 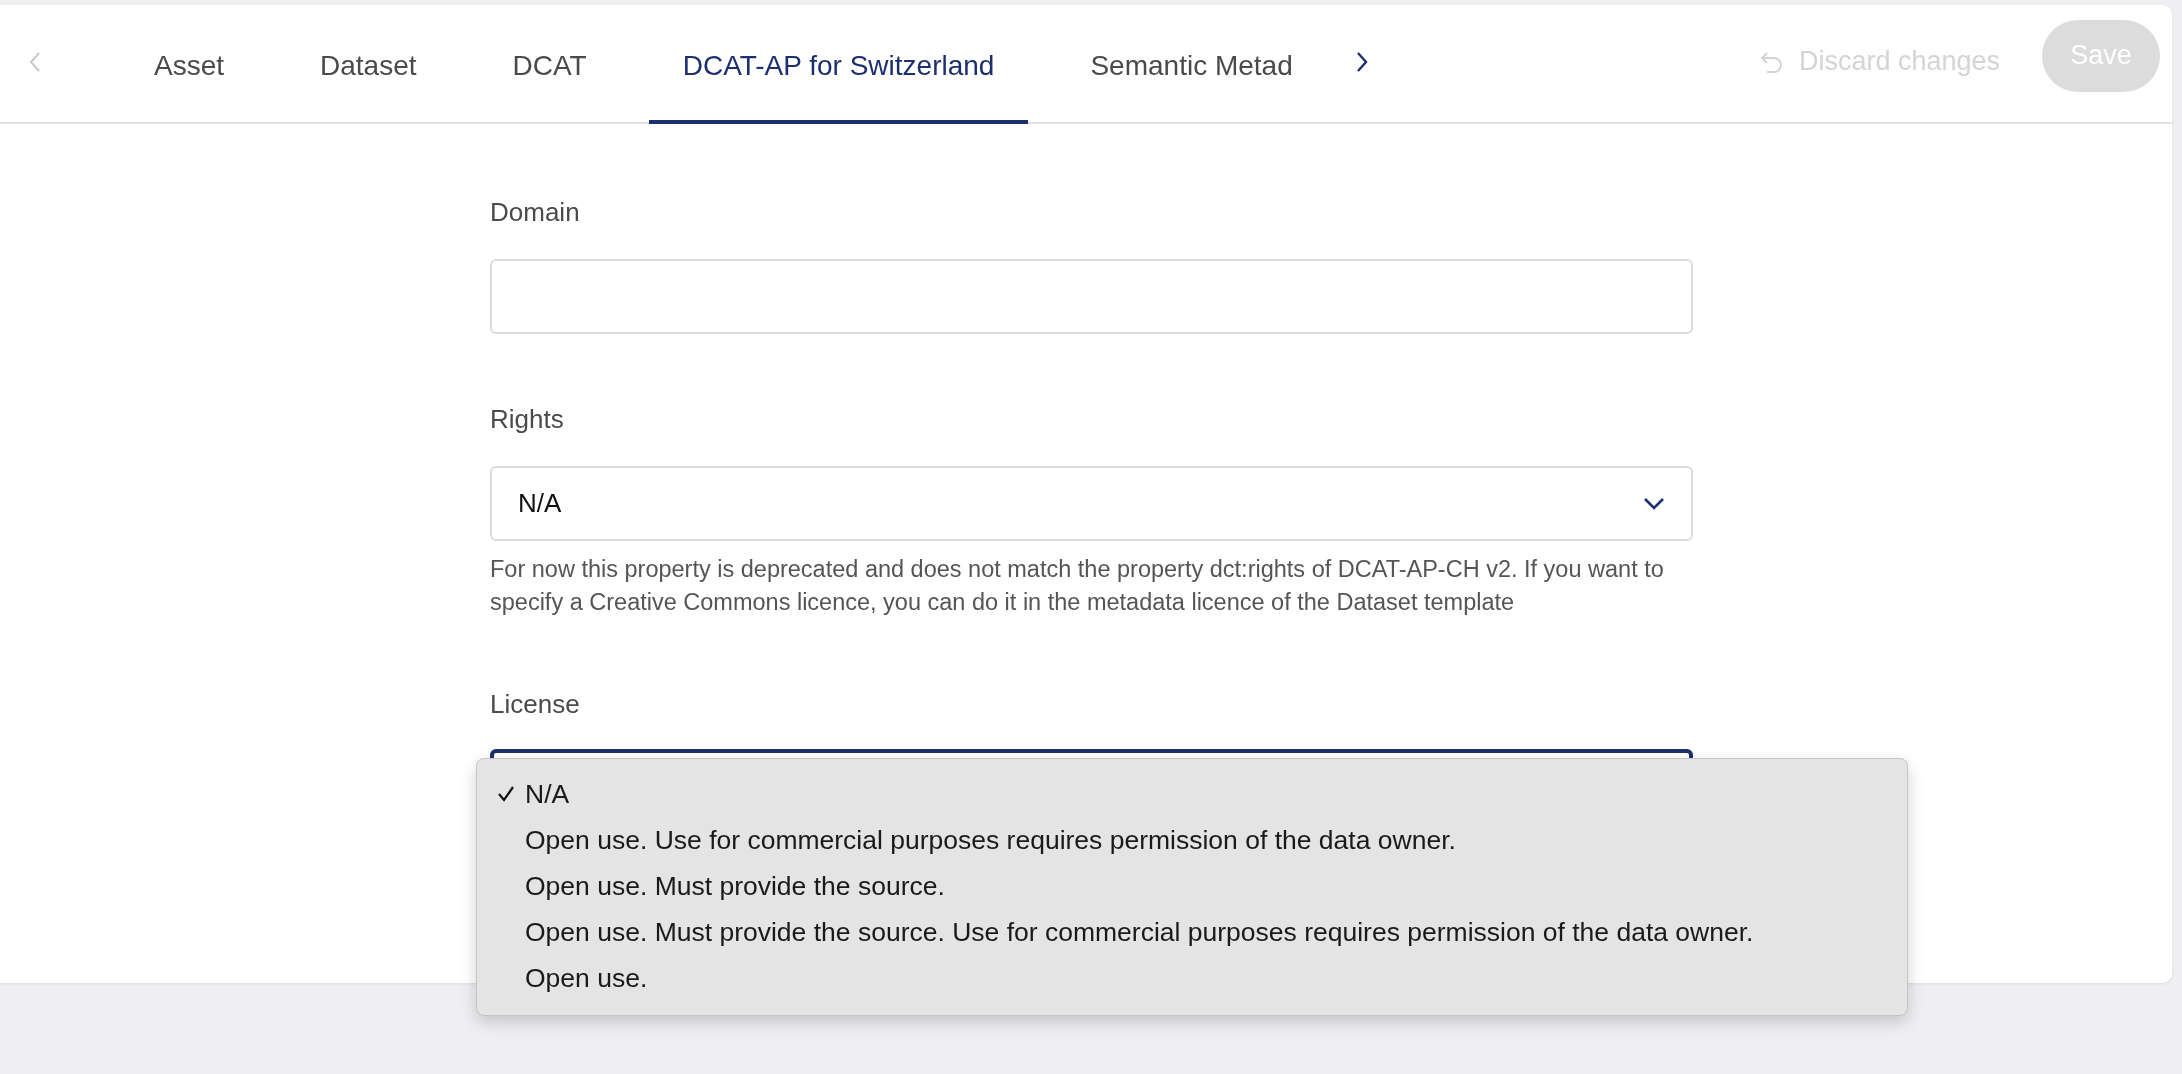 I want to click on dropdown-option: Open use. Must provide the source., so click(x=1192, y=886).